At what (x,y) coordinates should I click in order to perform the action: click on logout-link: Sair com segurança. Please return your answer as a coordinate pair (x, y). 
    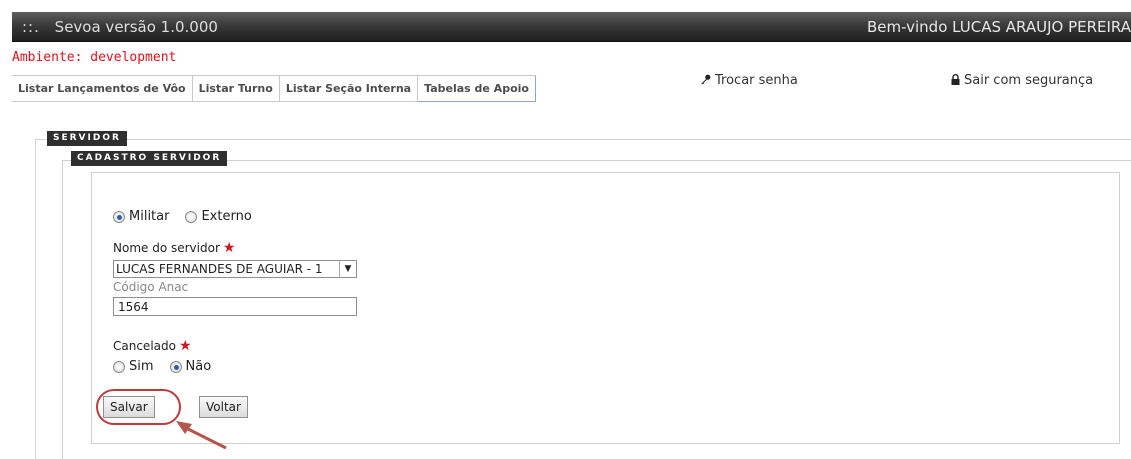
    Looking at the image, I should click on (1022, 80).